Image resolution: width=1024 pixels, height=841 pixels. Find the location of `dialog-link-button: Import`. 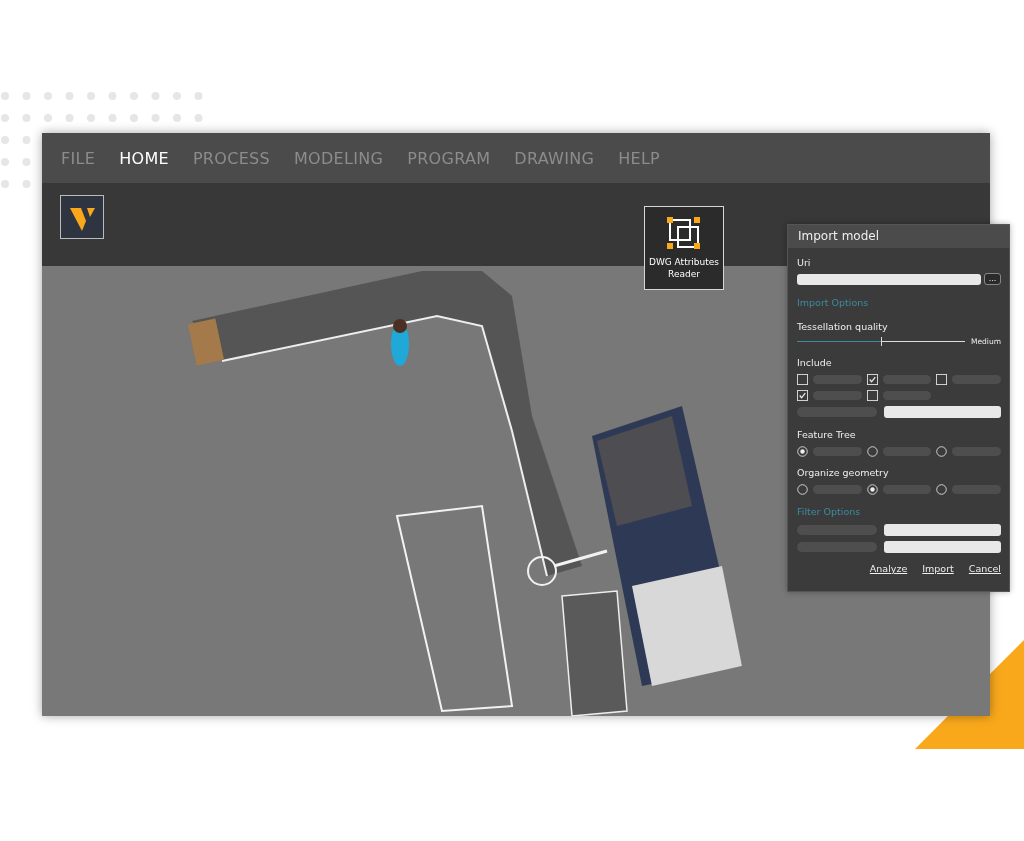

dialog-link-button: Import is located at coordinates (938, 568).